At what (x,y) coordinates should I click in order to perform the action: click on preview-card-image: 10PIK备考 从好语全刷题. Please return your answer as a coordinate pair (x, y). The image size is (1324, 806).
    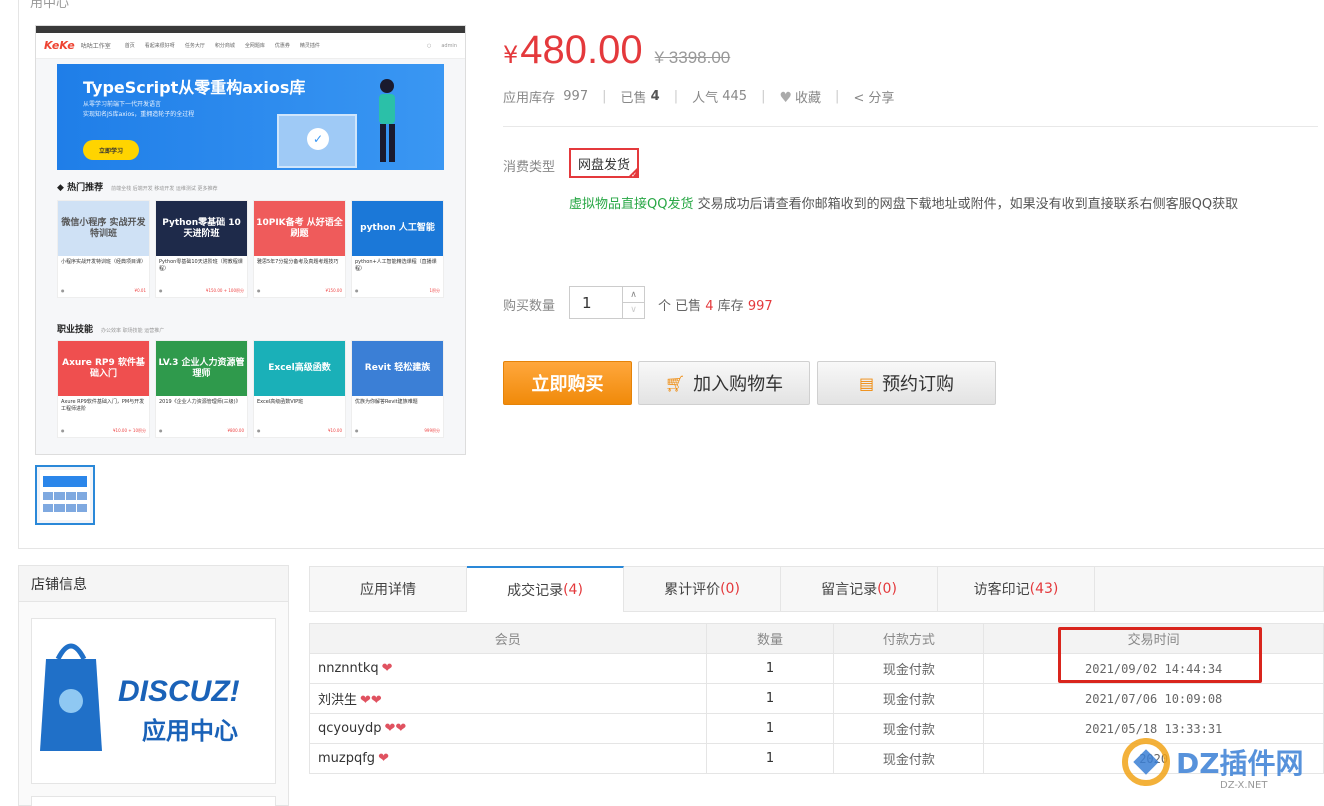
    Looking at the image, I should click on (299, 228).